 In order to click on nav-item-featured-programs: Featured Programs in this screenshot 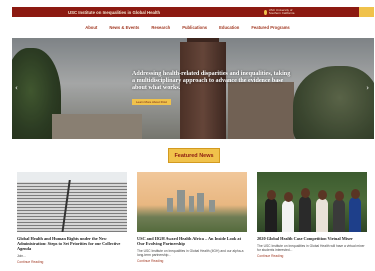, I will do `click(270, 27)`.